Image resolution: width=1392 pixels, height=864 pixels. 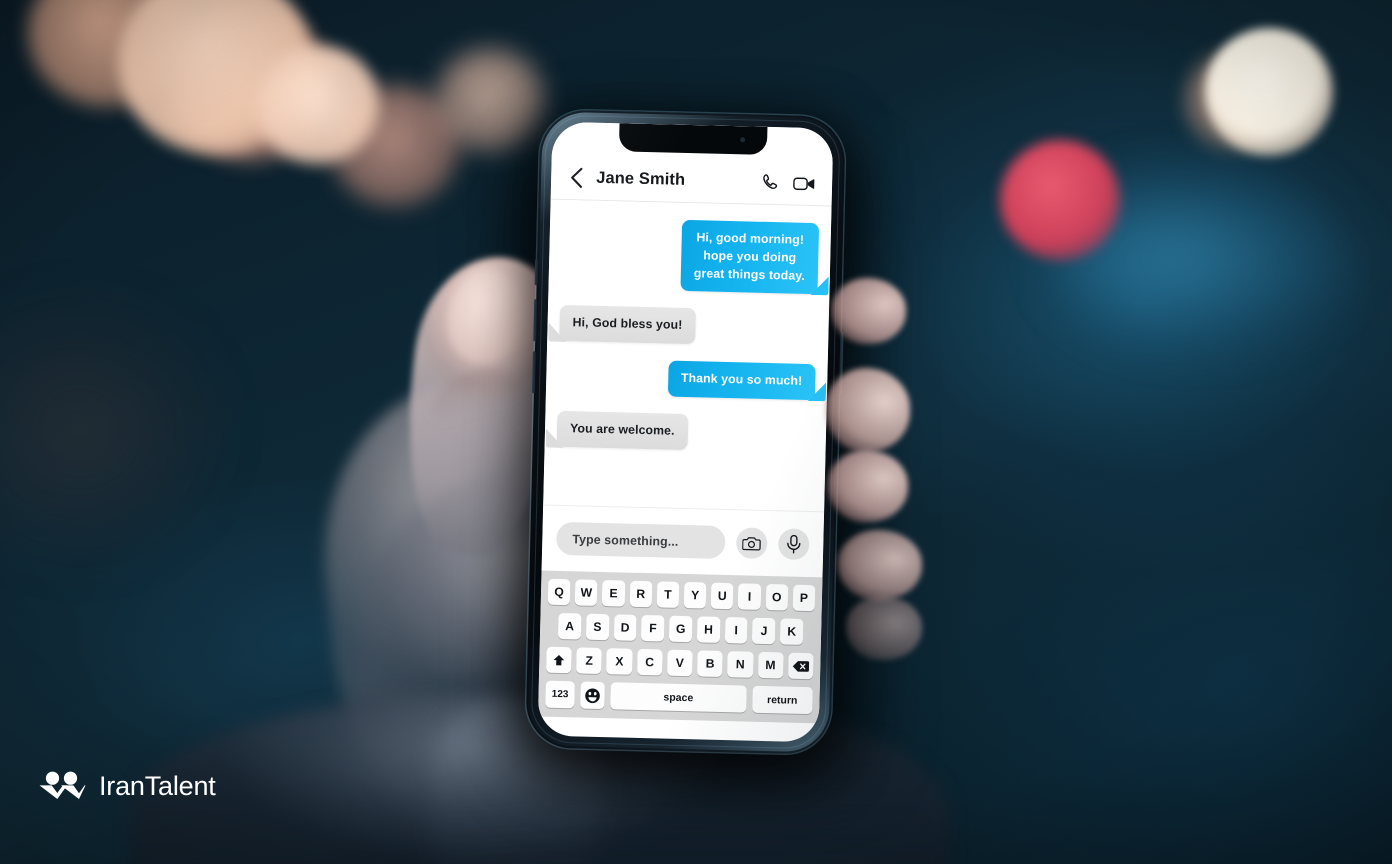 What do you see at coordinates (880, 565) in the screenshot?
I see `little-finger` at bounding box center [880, 565].